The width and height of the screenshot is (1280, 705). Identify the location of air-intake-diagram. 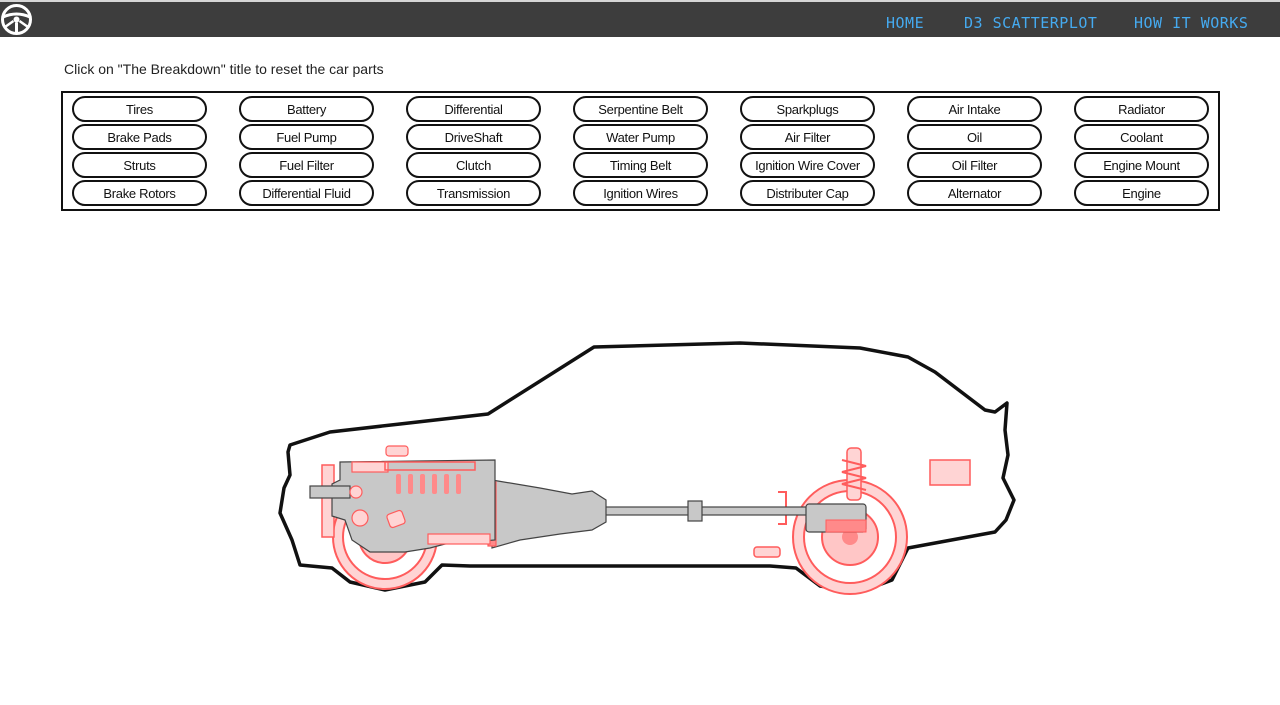
(370, 467).